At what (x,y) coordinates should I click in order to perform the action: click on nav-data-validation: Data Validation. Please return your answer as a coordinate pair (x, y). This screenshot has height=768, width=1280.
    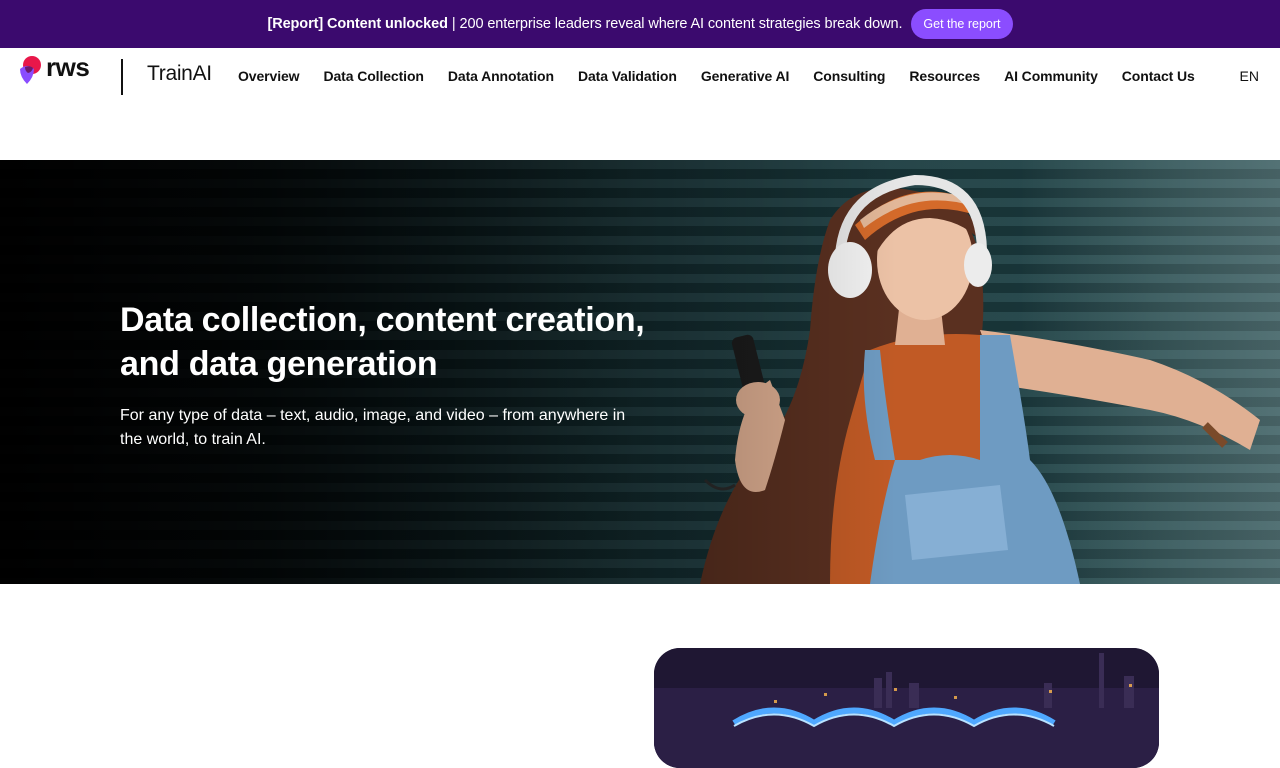
    Looking at the image, I should click on (627, 76).